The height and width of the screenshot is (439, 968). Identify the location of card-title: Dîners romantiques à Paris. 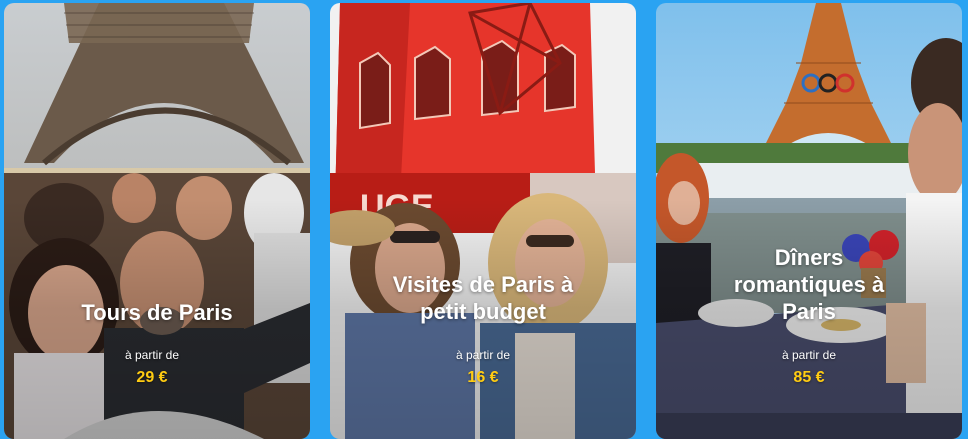
(809, 284).